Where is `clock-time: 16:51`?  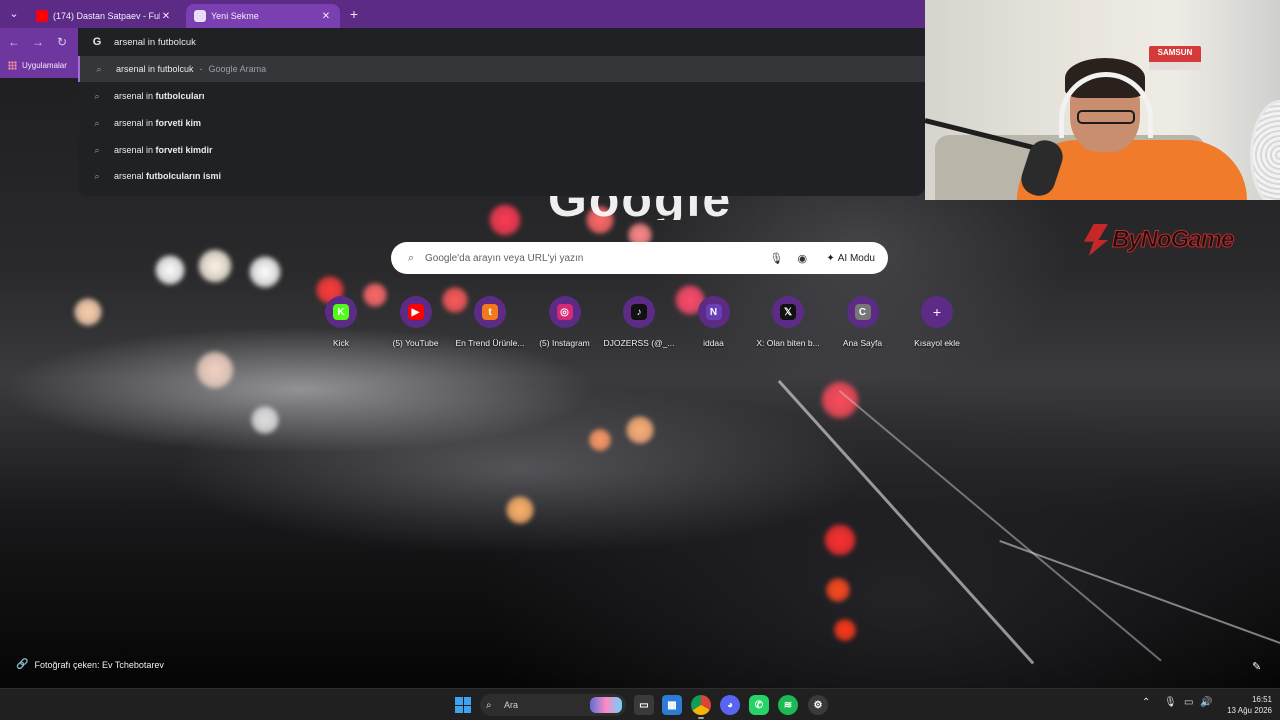 clock-time: 16:51 is located at coordinates (1261, 699).